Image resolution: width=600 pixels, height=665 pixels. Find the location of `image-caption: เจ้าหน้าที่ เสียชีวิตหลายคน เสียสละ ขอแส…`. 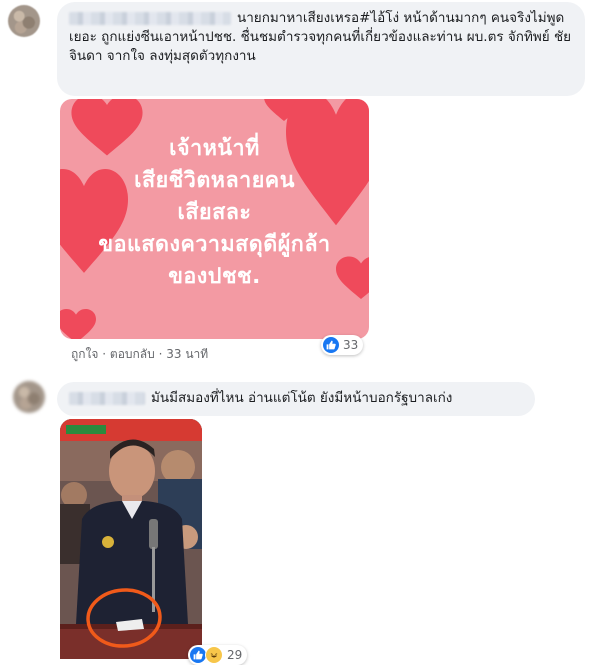

image-caption: เจ้าหน้าที่ เสียชีวิตหลายคน เสียสละ ขอแส… is located at coordinates (214, 213).